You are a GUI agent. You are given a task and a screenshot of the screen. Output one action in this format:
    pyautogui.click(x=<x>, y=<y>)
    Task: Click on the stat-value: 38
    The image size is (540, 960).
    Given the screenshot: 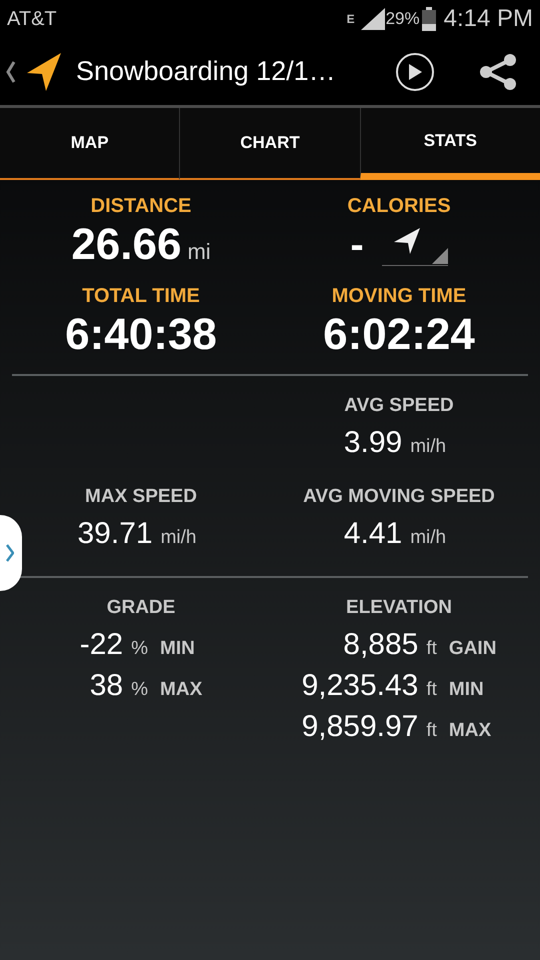 What is the action you would take?
    pyautogui.click(x=106, y=686)
    